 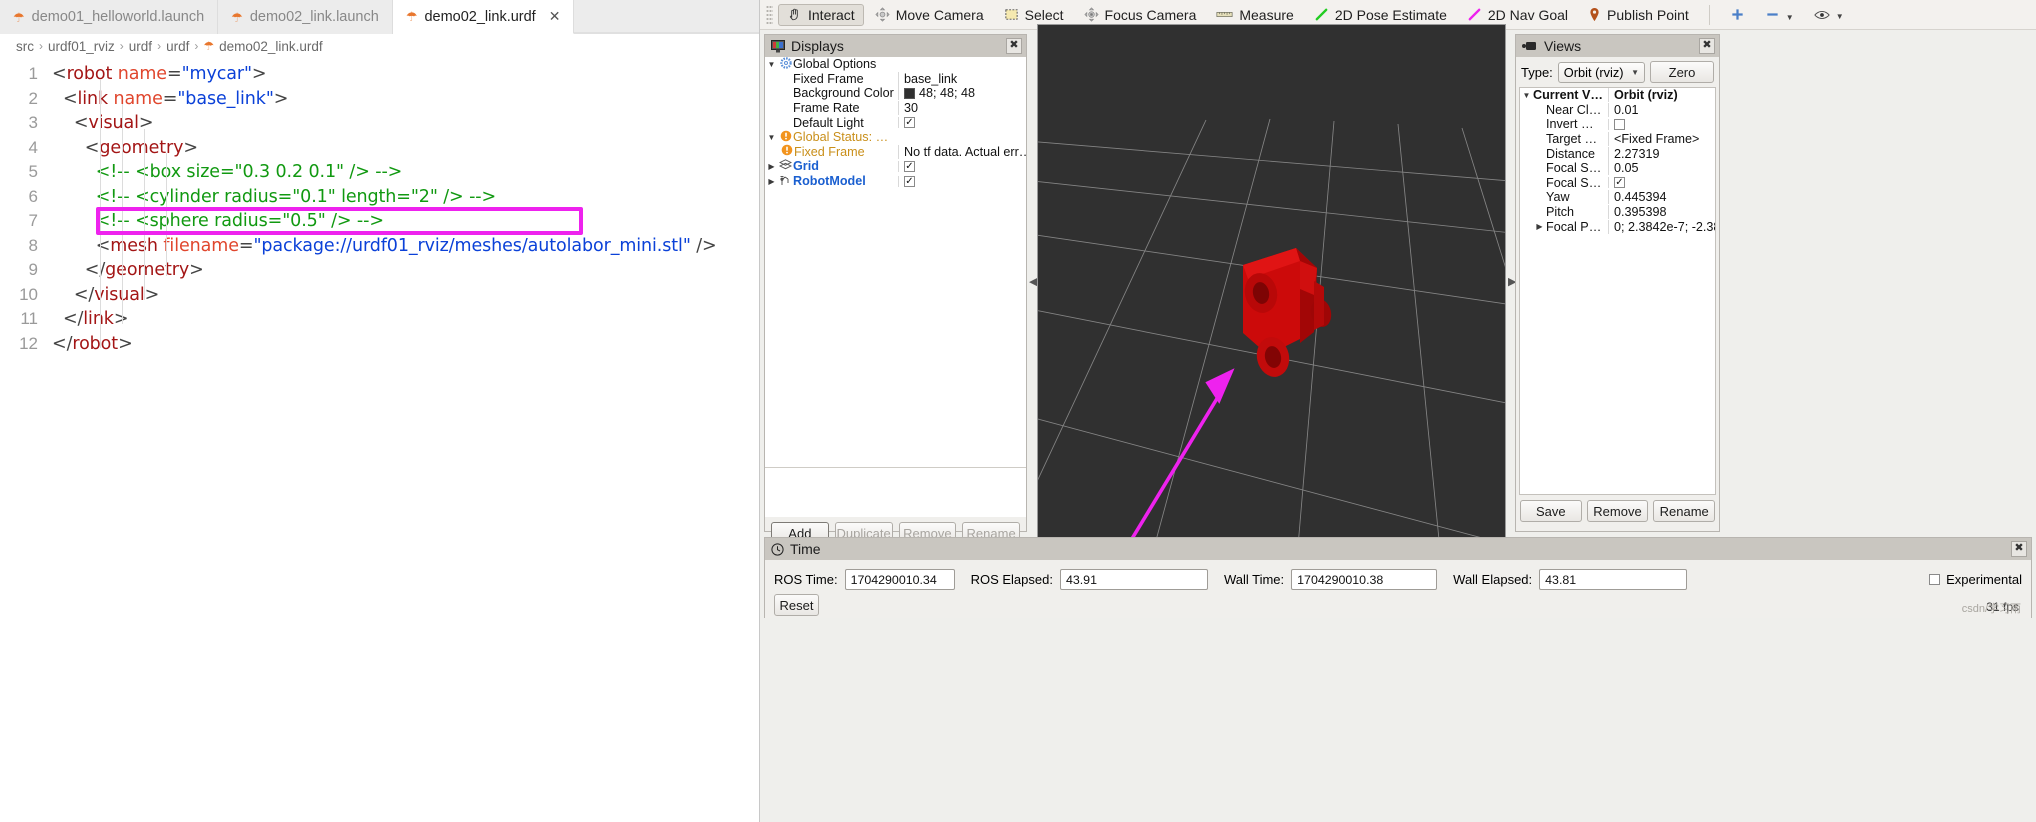 What do you see at coordinates (81, 46) in the screenshot?
I see `breadcrumb-item-1: urdf01_rviz` at bounding box center [81, 46].